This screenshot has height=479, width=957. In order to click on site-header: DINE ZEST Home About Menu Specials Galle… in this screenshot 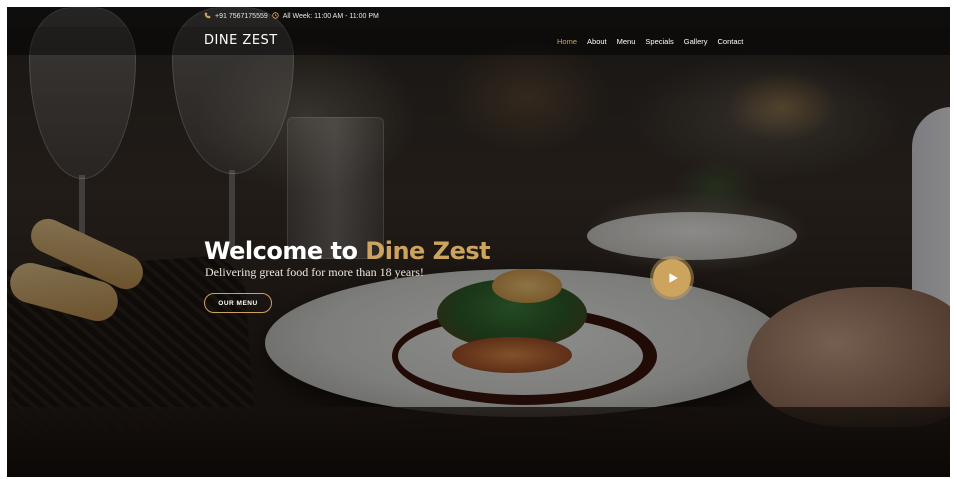, I will do `click(478, 41)`.